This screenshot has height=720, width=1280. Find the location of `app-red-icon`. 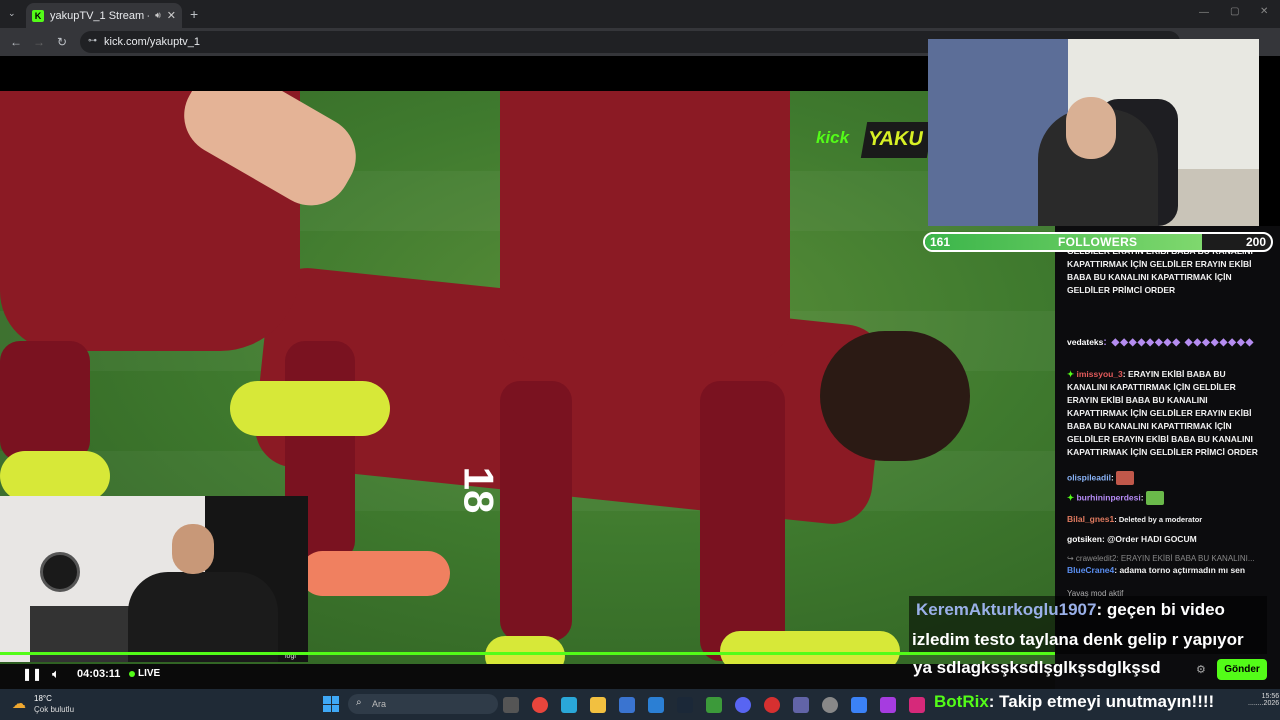

app-red-icon is located at coordinates (772, 705).